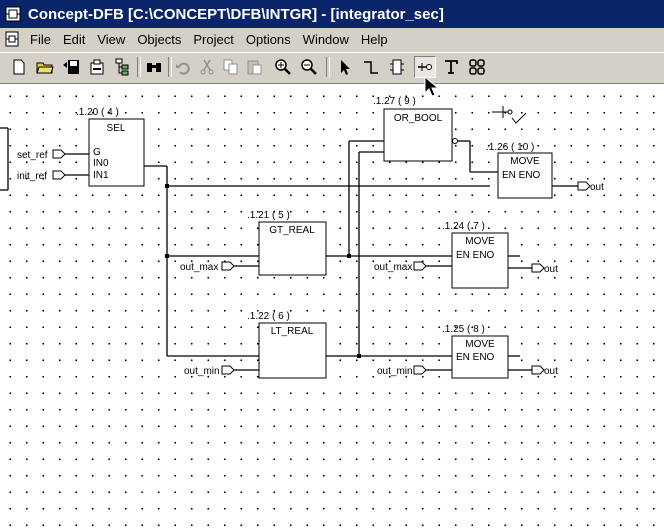 The image size is (664, 532). What do you see at coordinates (268, 215) in the screenshot?
I see `gt-real-block-id: .1.21 ( 5 )` at bounding box center [268, 215].